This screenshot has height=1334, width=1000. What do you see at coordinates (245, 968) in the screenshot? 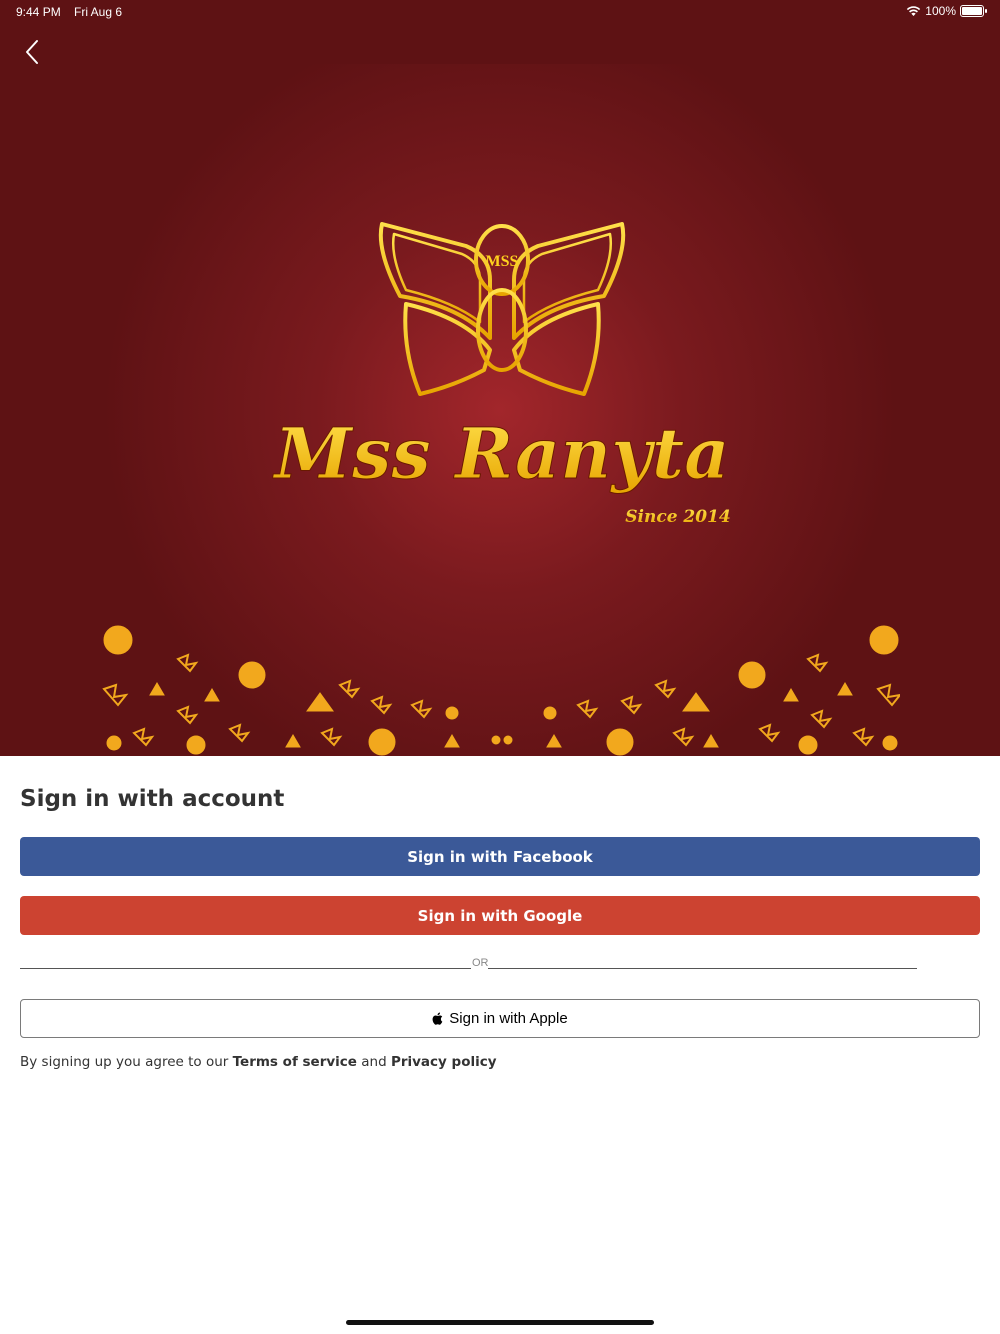
I see `divider-line-left` at bounding box center [245, 968].